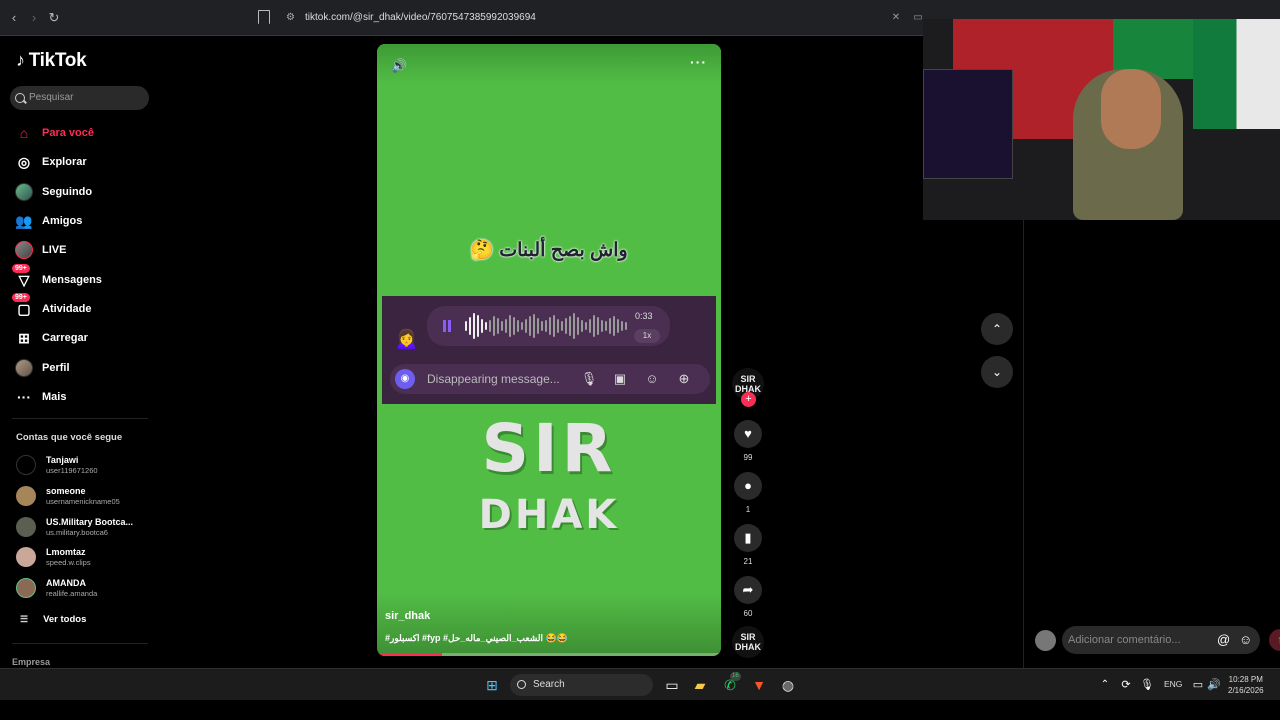  Describe the element at coordinates (54, 250) in the screenshot. I see `sidebar-item-label: LIVE` at that location.